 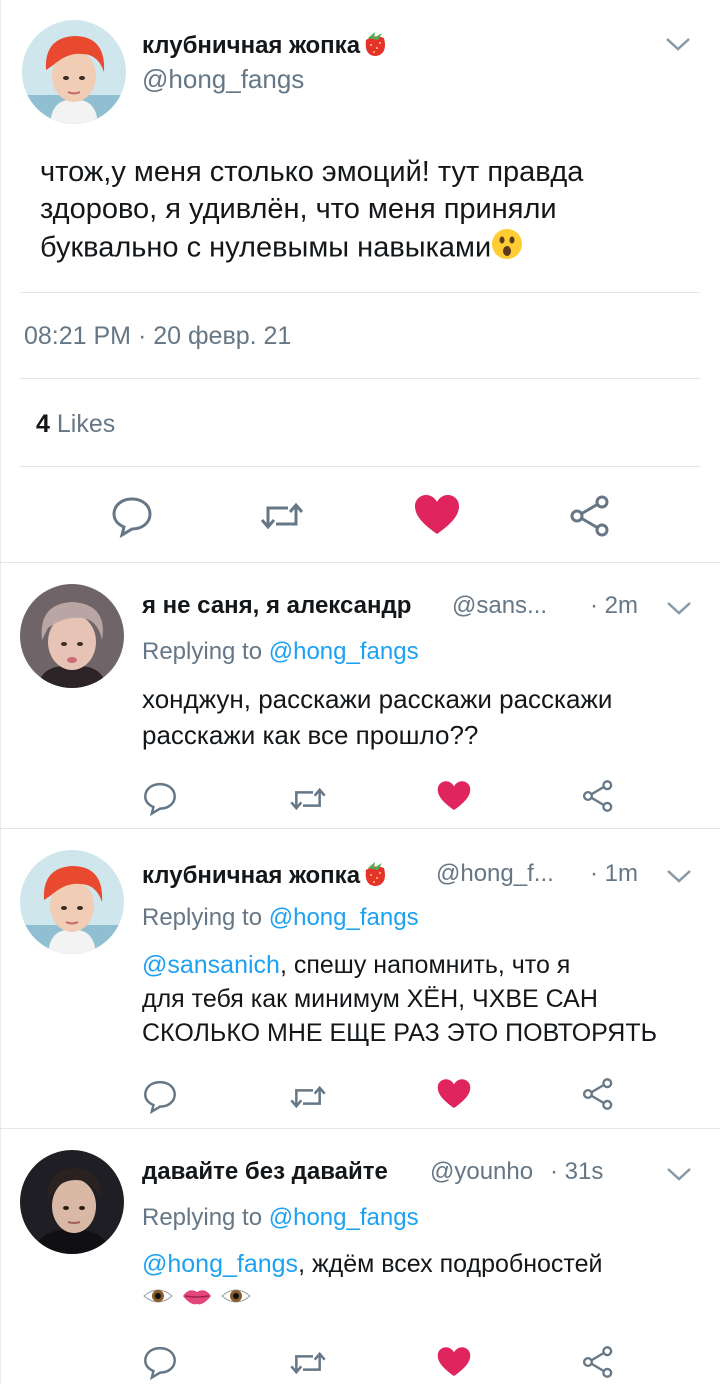 What do you see at coordinates (223, 79) in the screenshot?
I see `handle: @hong_fangs` at bounding box center [223, 79].